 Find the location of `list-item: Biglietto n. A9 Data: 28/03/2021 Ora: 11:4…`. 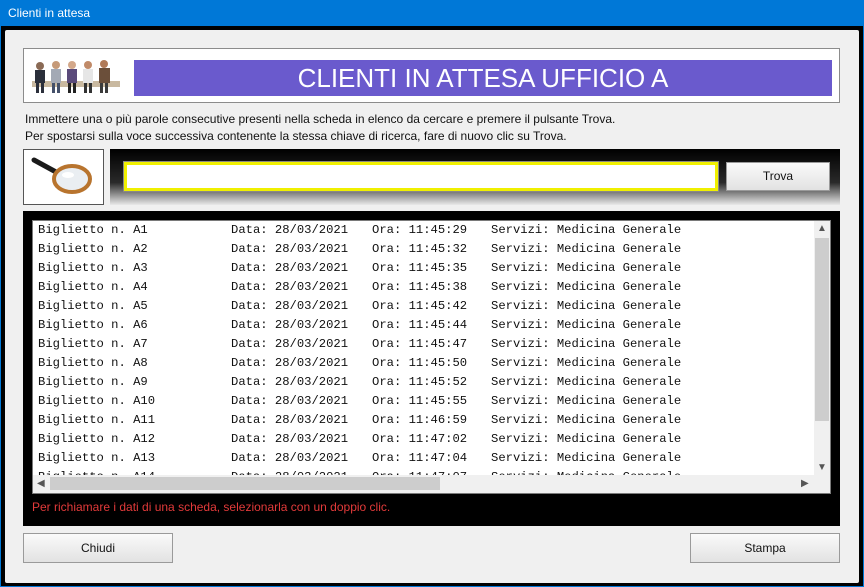

list-item: Biglietto n. A9 Data: 28/03/2021 Ora: 11:4… is located at coordinates (427, 382).